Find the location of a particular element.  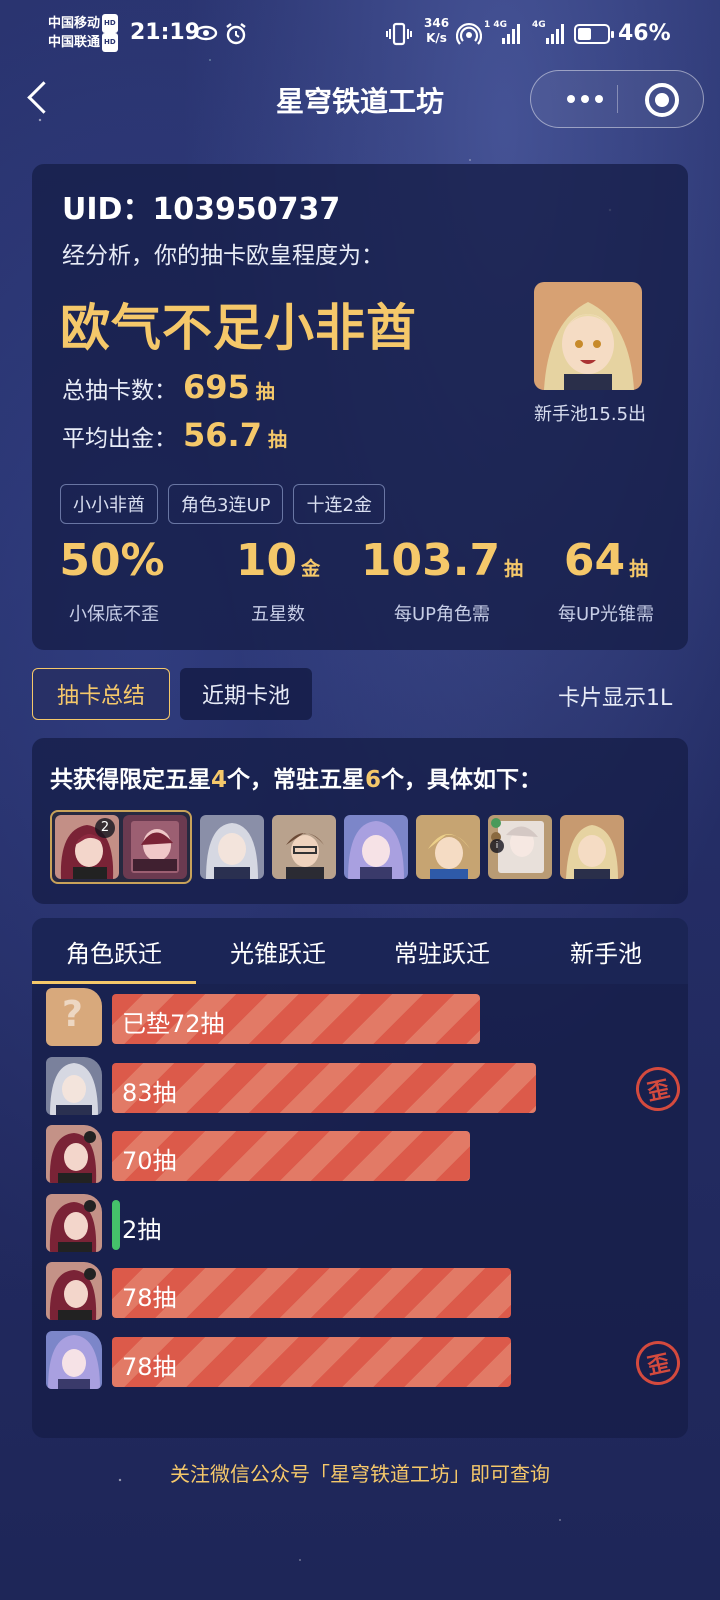

nav-bar: 星穹铁道工坊 is located at coordinates (360, 98).